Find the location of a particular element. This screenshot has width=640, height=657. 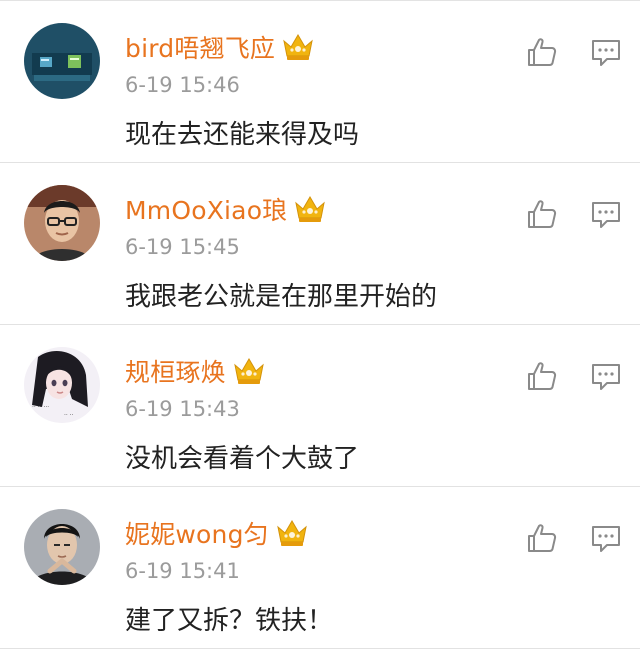

username-row: 规桓琢焕 is located at coordinates (195, 371).